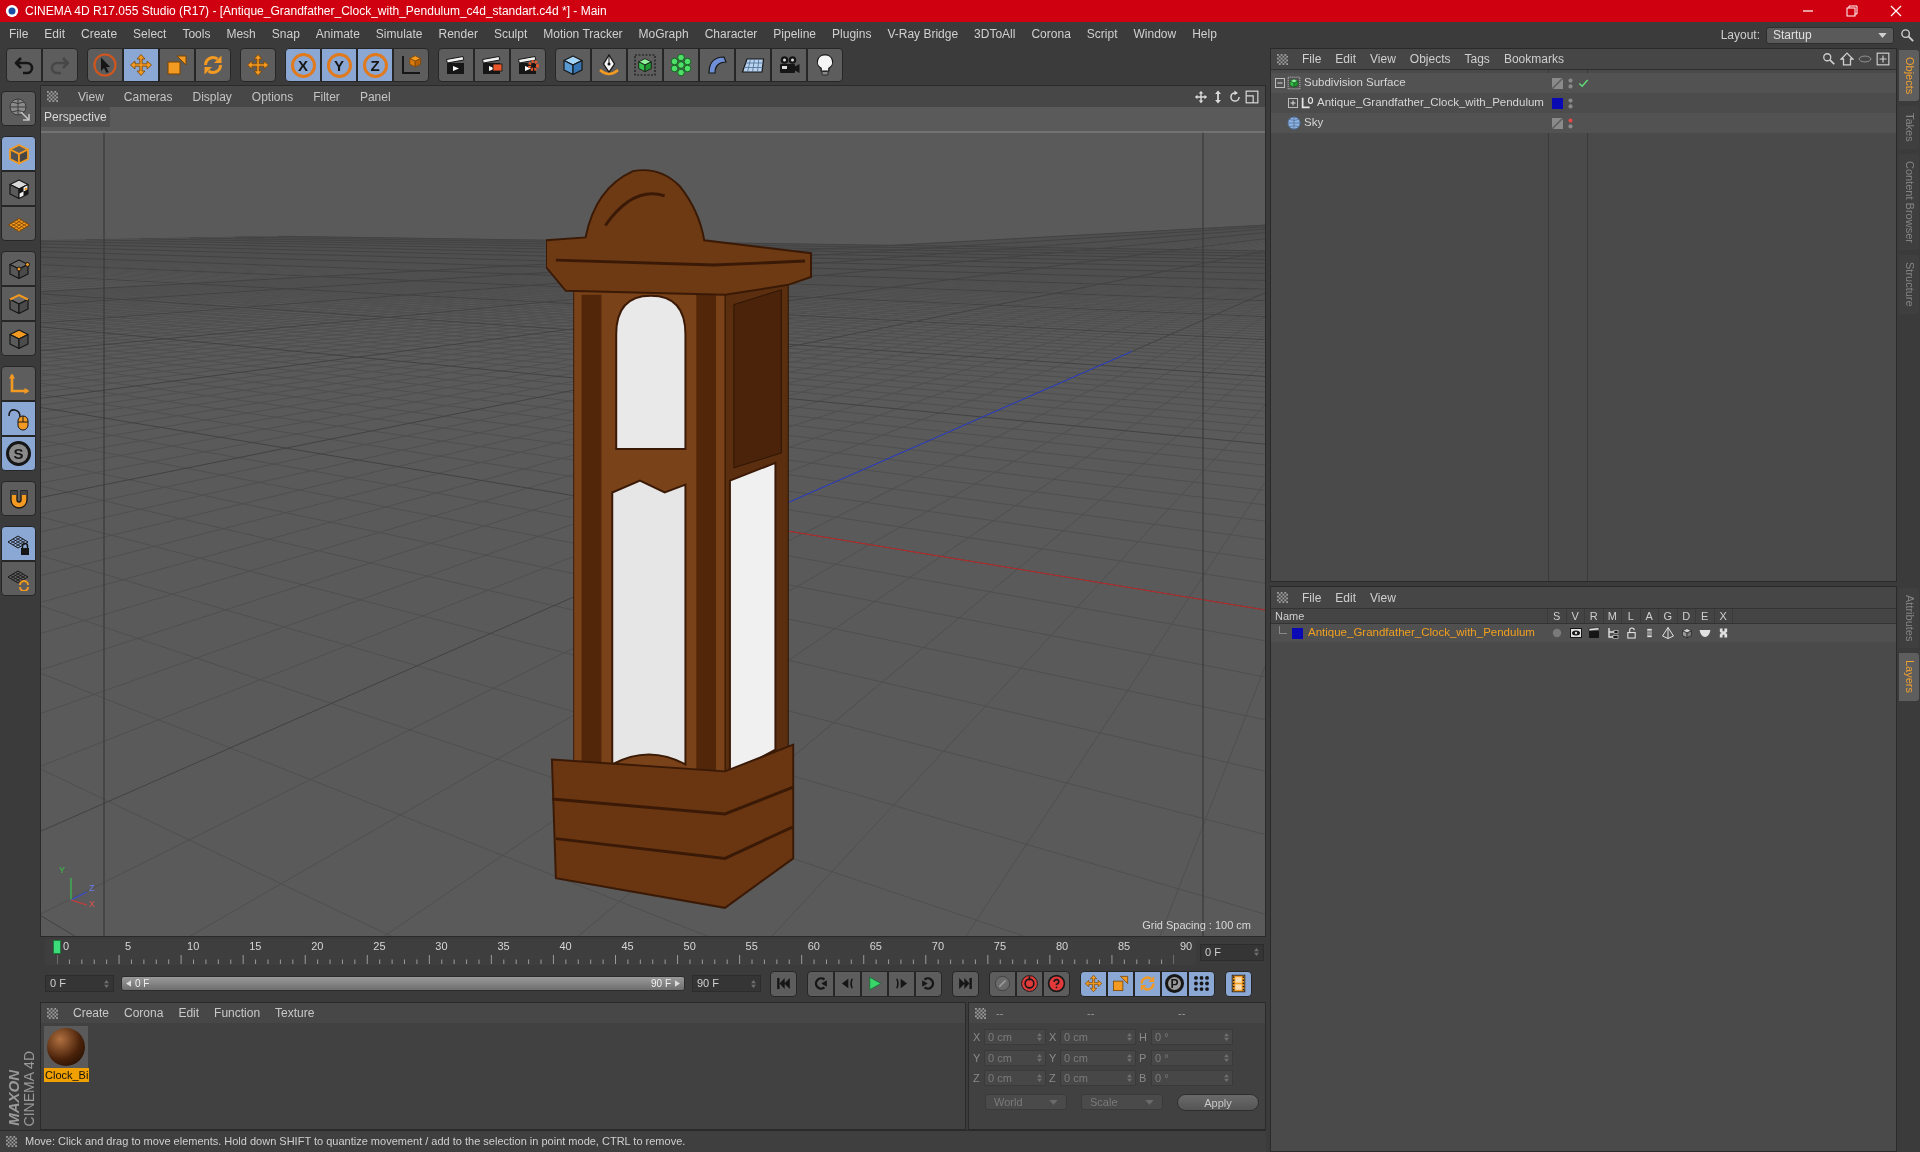 The image size is (1920, 1152). What do you see at coordinates (1297, 633) in the screenshot?
I see `layer-color-icon` at bounding box center [1297, 633].